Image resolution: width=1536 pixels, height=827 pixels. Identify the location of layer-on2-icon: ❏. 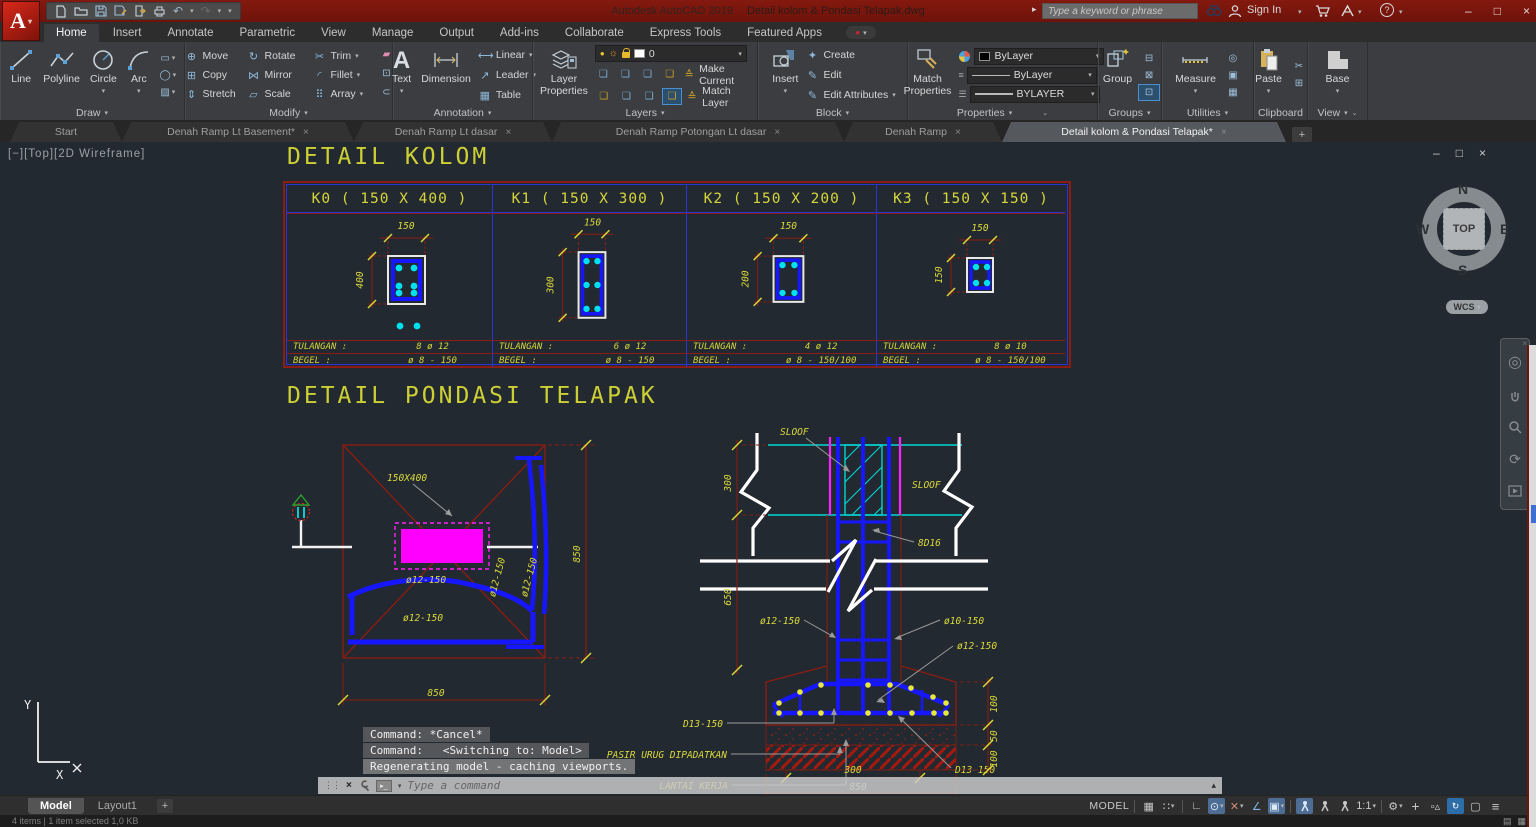
(604, 96).